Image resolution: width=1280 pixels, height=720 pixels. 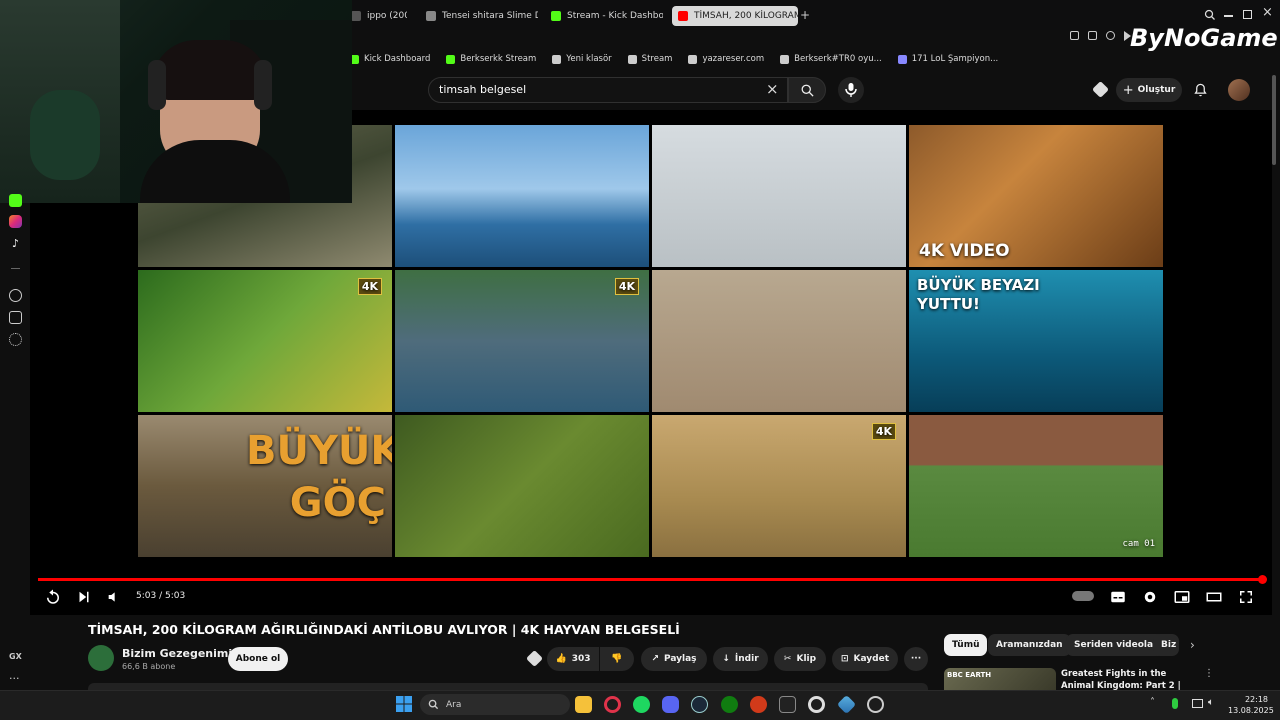 I want to click on filter-chip: Tümü, so click(x=966, y=645).